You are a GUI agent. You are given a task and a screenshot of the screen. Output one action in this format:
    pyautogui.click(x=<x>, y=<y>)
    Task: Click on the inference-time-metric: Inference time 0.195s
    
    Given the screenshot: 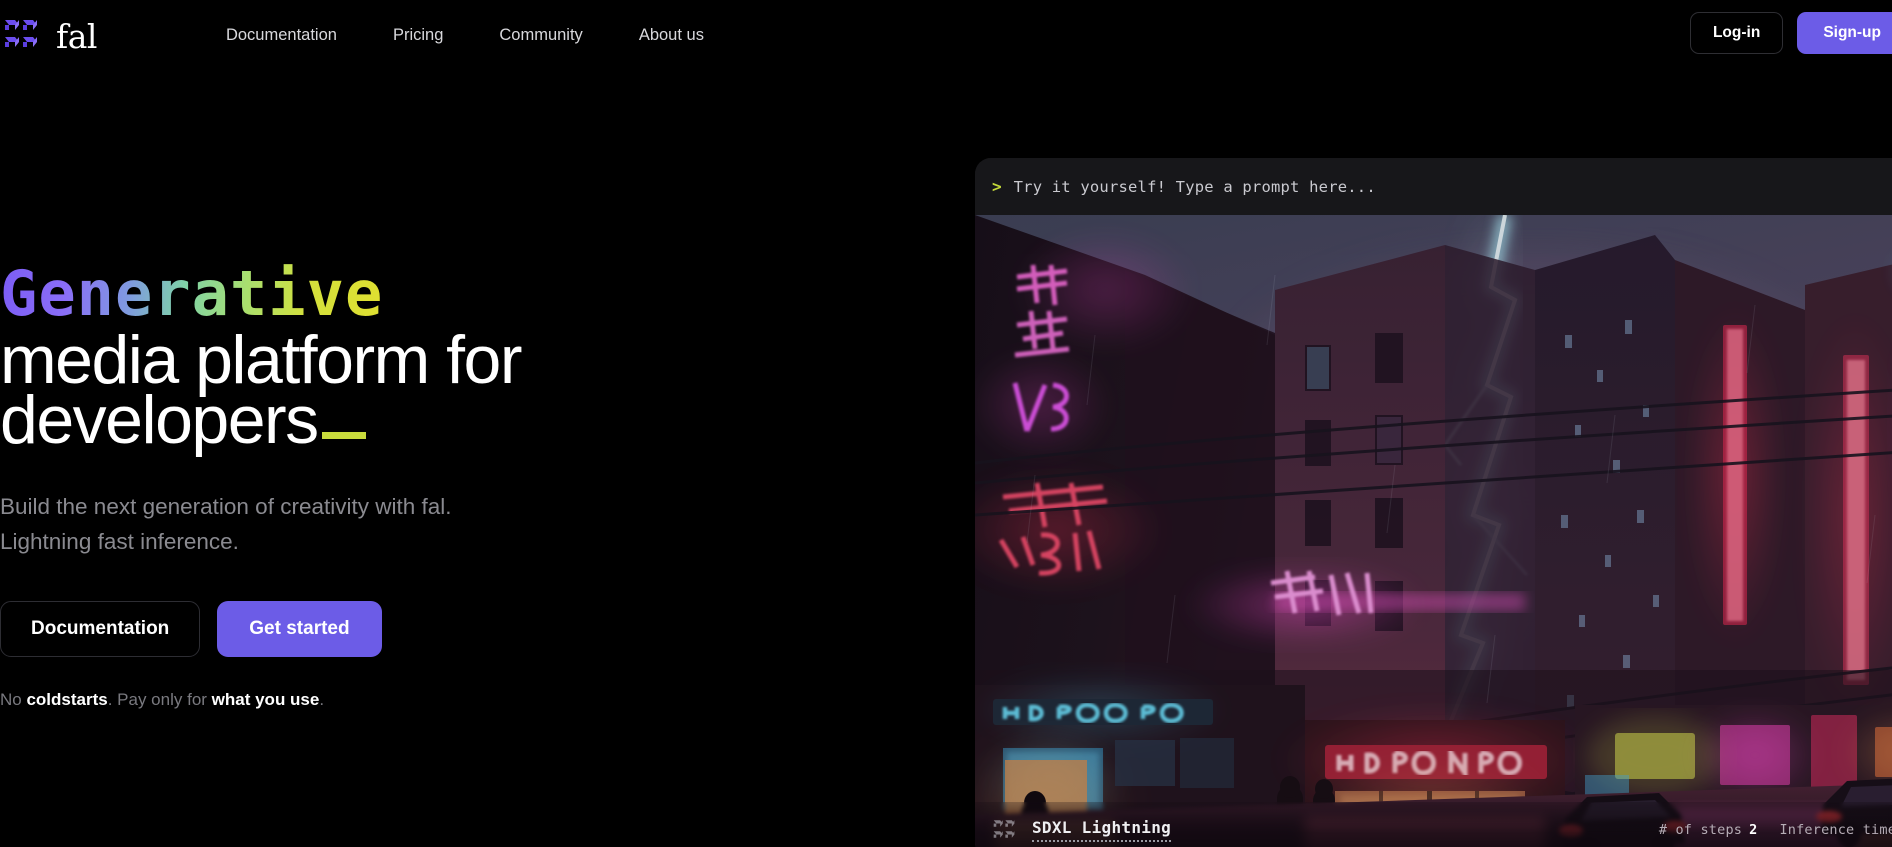 What is the action you would take?
    pyautogui.click(x=1835, y=830)
    